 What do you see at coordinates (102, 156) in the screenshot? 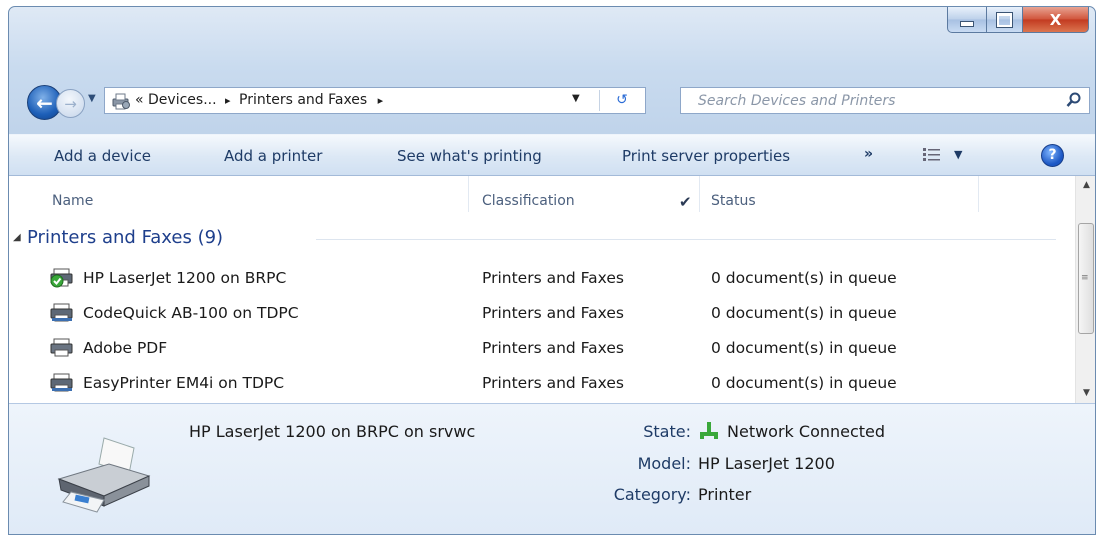
I see `add-device-button: Add a device` at bounding box center [102, 156].